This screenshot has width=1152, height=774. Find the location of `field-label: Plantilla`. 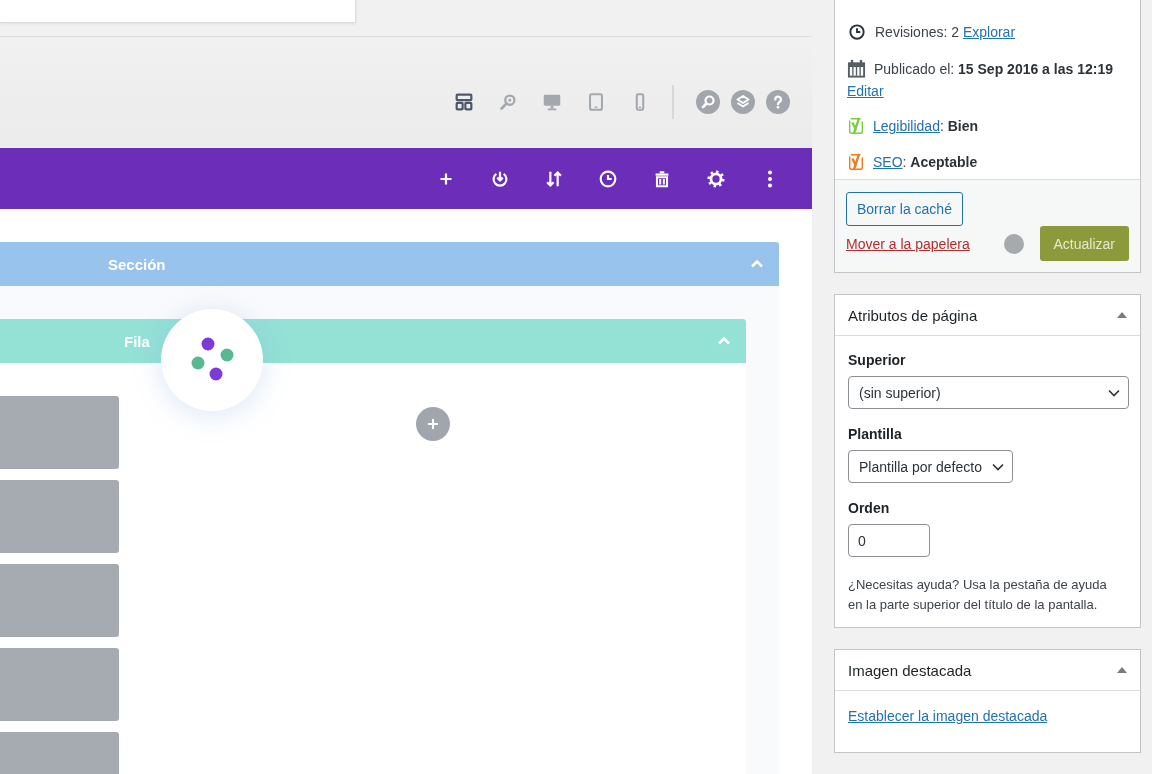

field-label: Plantilla is located at coordinates (875, 434).